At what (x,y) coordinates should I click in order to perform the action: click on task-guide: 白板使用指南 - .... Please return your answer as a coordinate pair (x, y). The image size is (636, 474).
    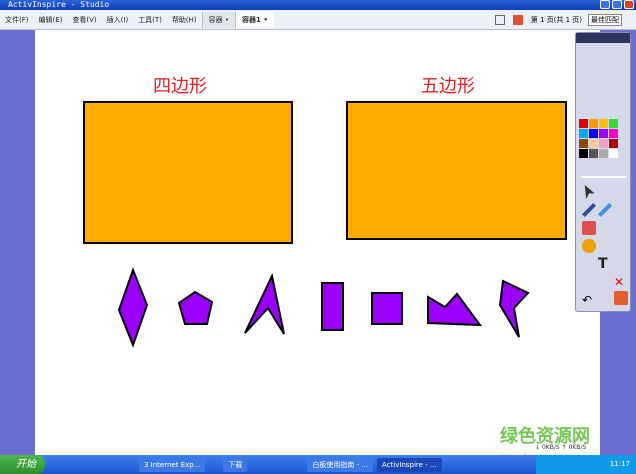
    Looking at the image, I should click on (340, 464).